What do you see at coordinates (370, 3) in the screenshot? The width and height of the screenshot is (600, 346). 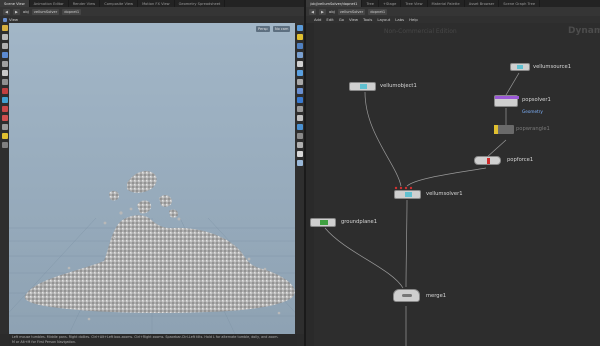 I see `right-tab-1: Tree` at bounding box center [370, 3].